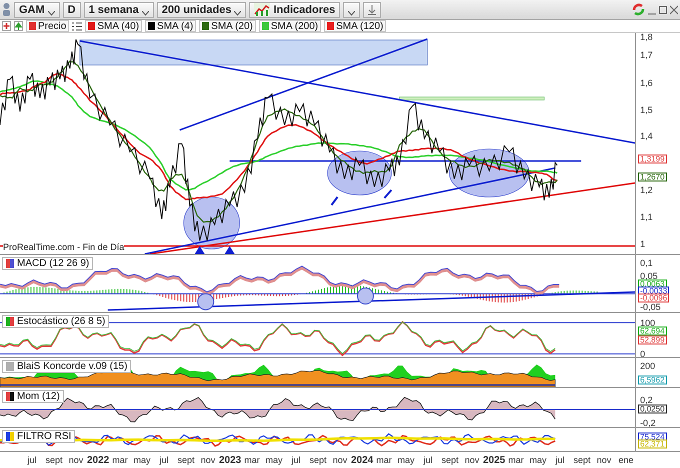 The height and width of the screenshot is (468, 680). I want to click on chart-icon, so click(262, 9).